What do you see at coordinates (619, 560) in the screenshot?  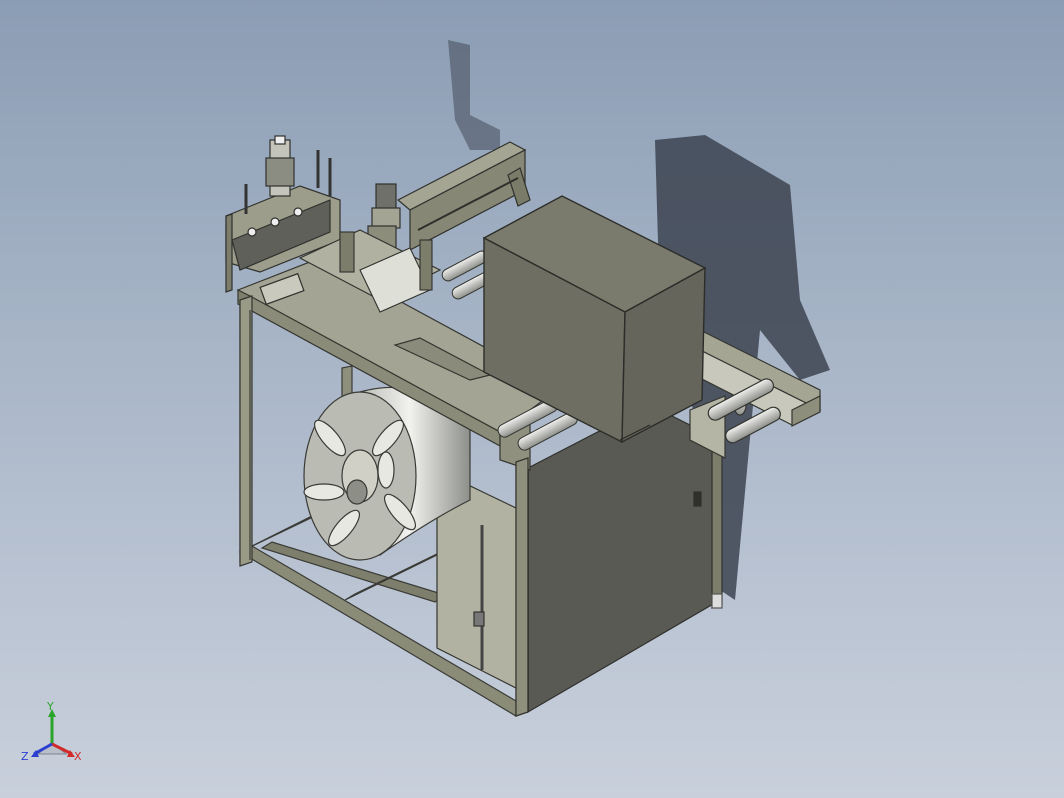 I see `electrical-cabinet` at bounding box center [619, 560].